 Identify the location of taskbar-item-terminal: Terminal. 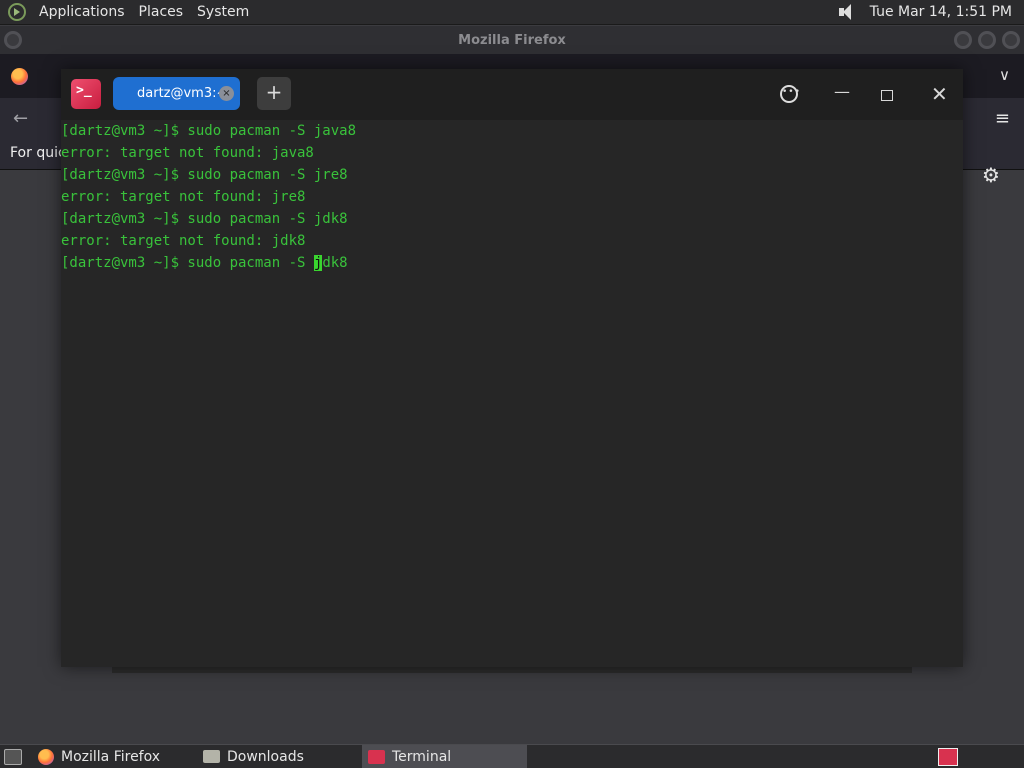
(444, 756).